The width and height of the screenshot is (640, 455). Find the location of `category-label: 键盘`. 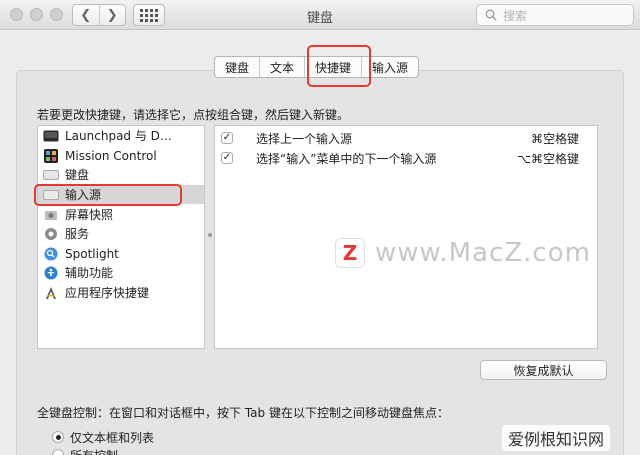

category-label: 键盘 is located at coordinates (77, 175).